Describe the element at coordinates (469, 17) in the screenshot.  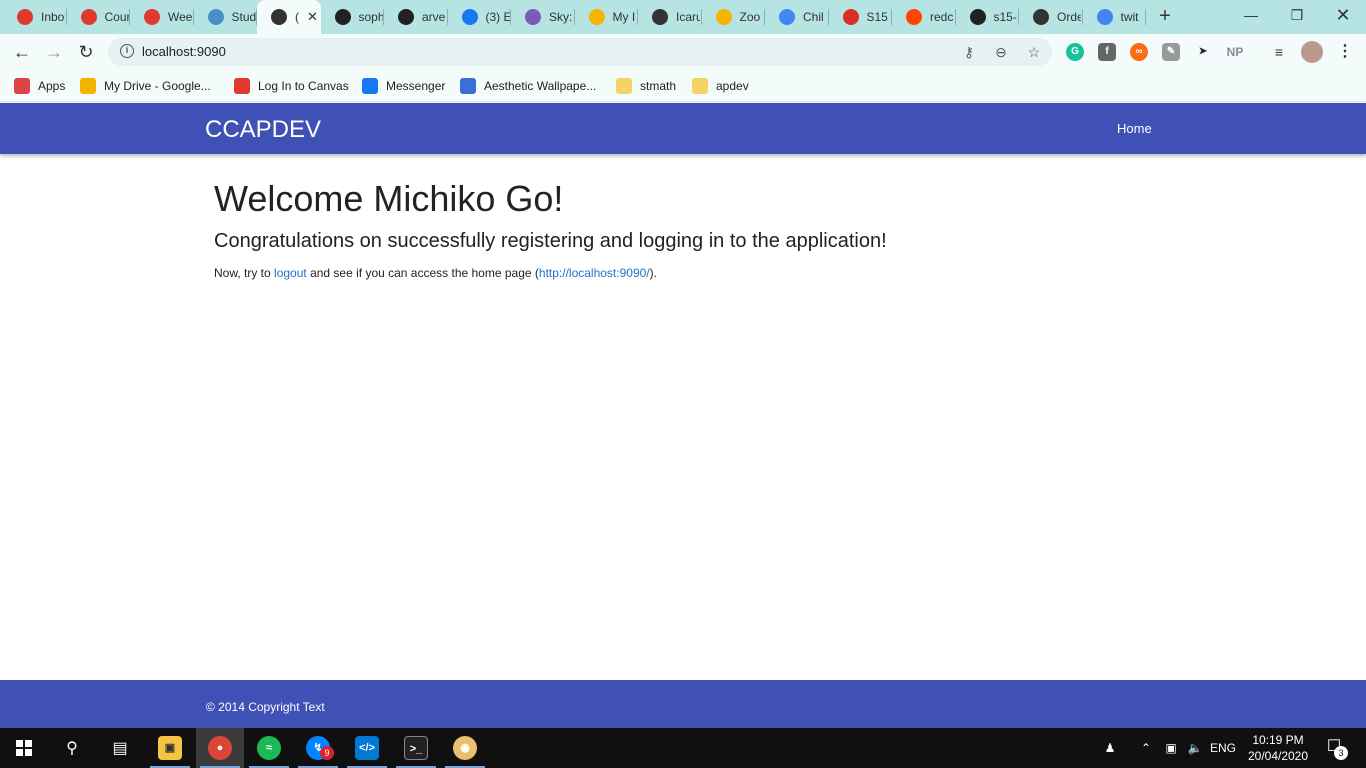
I see `facebook-icon` at that location.